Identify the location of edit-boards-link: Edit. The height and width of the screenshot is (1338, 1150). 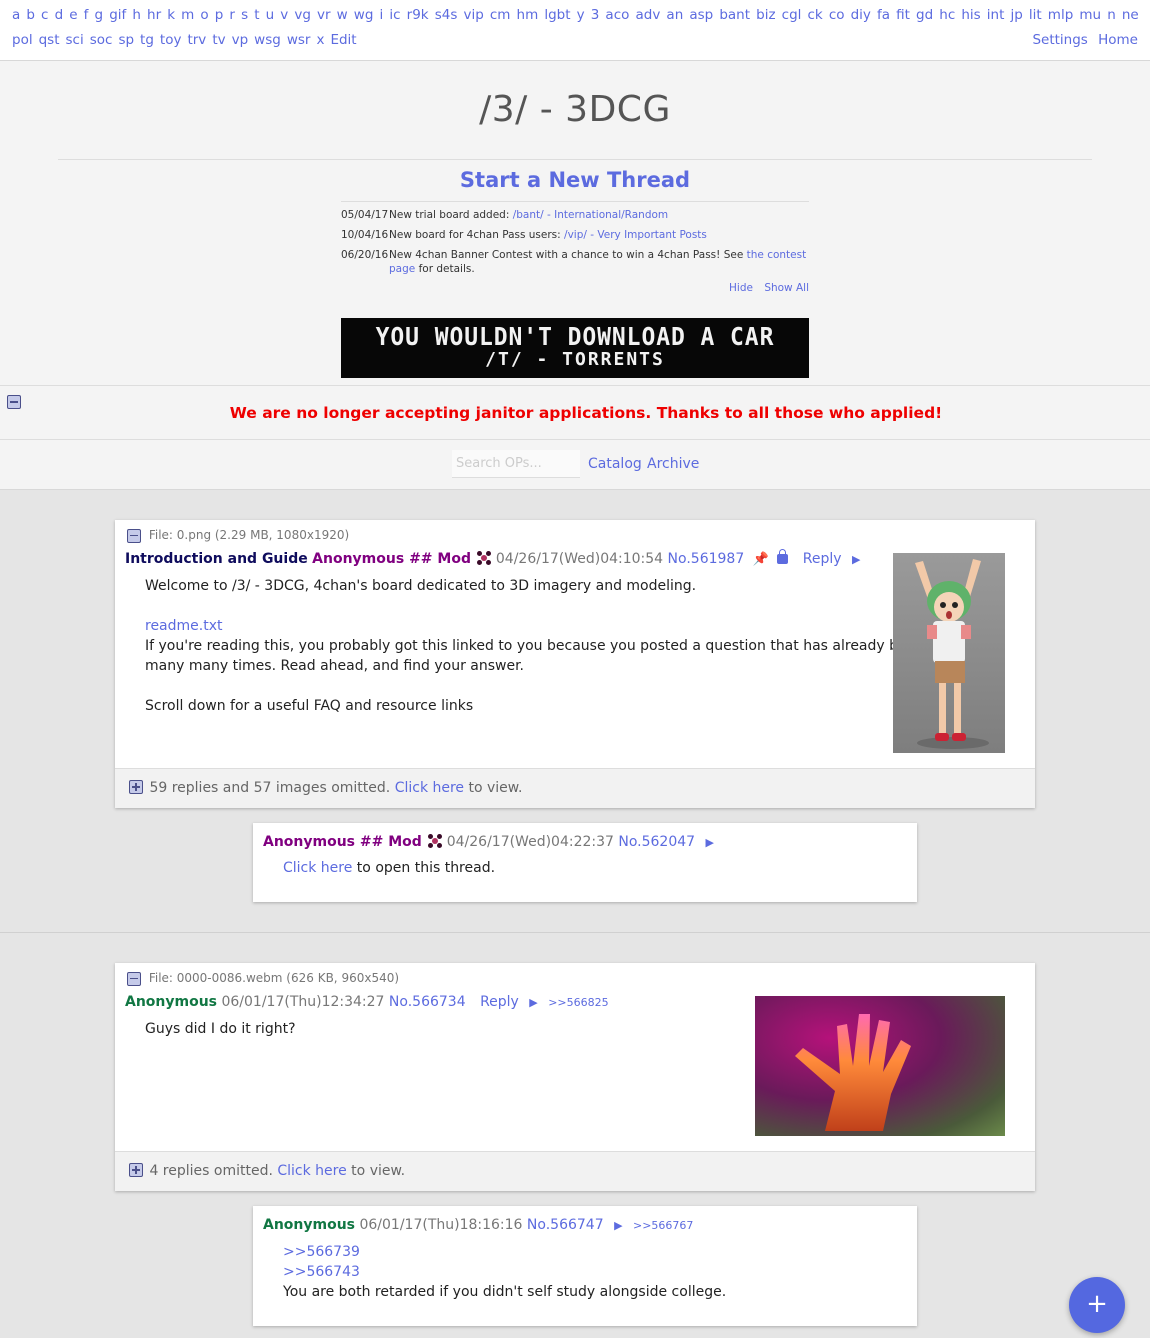
(343, 40).